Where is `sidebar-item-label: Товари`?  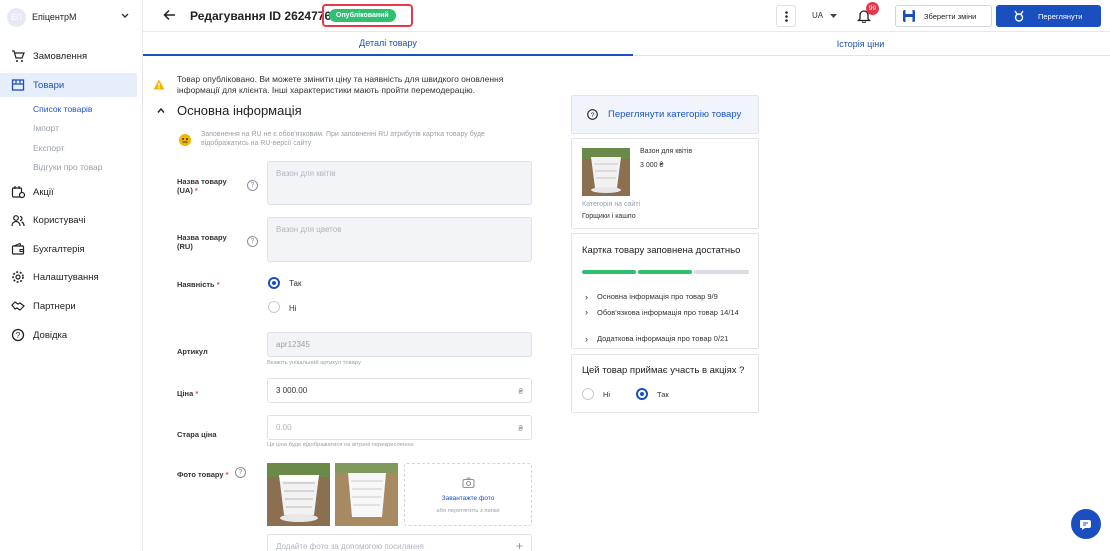 sidebar-item-label: Товари is located at coordinates (49, 85).